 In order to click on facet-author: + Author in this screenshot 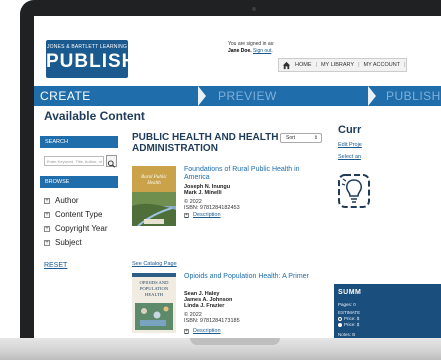, I will do `click(61, 200)`.